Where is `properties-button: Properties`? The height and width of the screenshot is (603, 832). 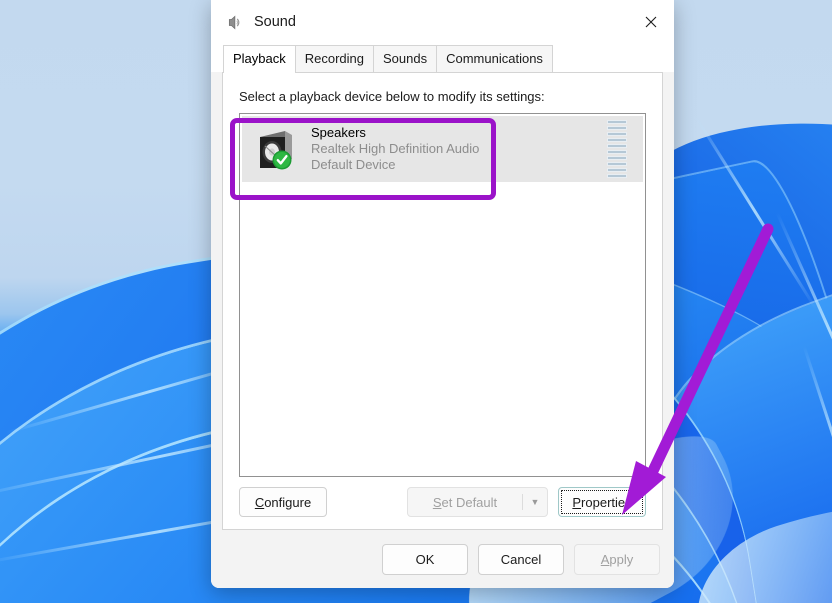
properties-button: Properties is located at coordinates (602, 502).